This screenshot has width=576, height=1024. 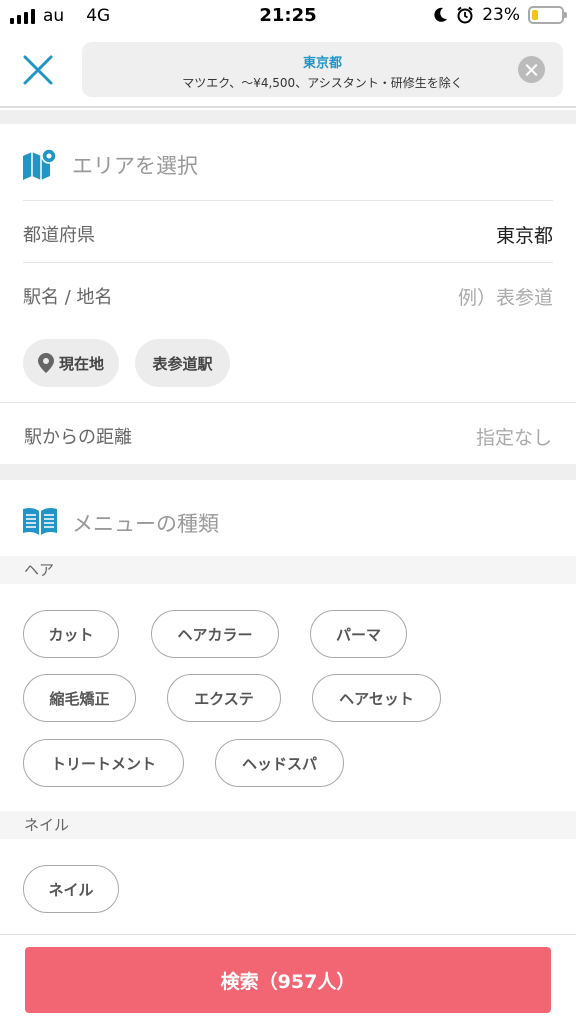 I want to click on distance-value: 指定なし, so click(x=513, y=438).